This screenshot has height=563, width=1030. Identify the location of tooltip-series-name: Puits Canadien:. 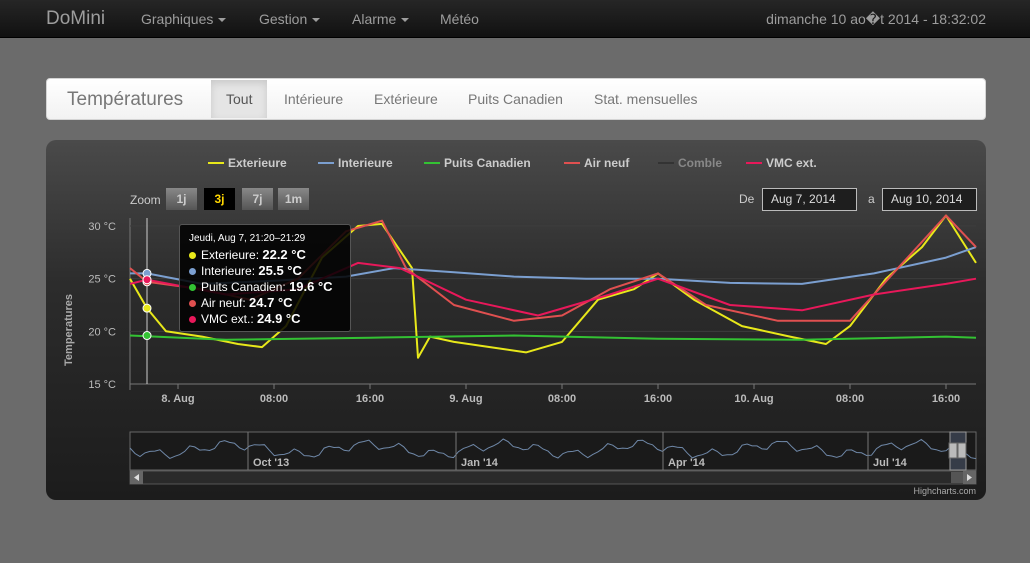
(245, 287).